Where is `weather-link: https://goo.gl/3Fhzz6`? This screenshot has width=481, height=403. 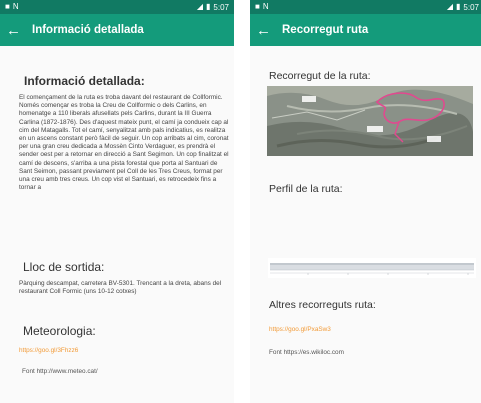
weather-link: https://goo.gl/3Fhzz6 is located at coordinates (48, 350).